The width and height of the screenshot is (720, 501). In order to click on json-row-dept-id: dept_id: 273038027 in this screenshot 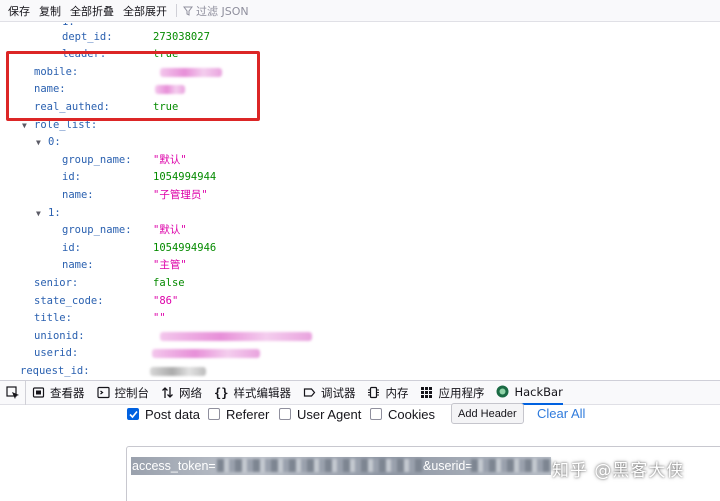, I will do `click(360, 37)`.